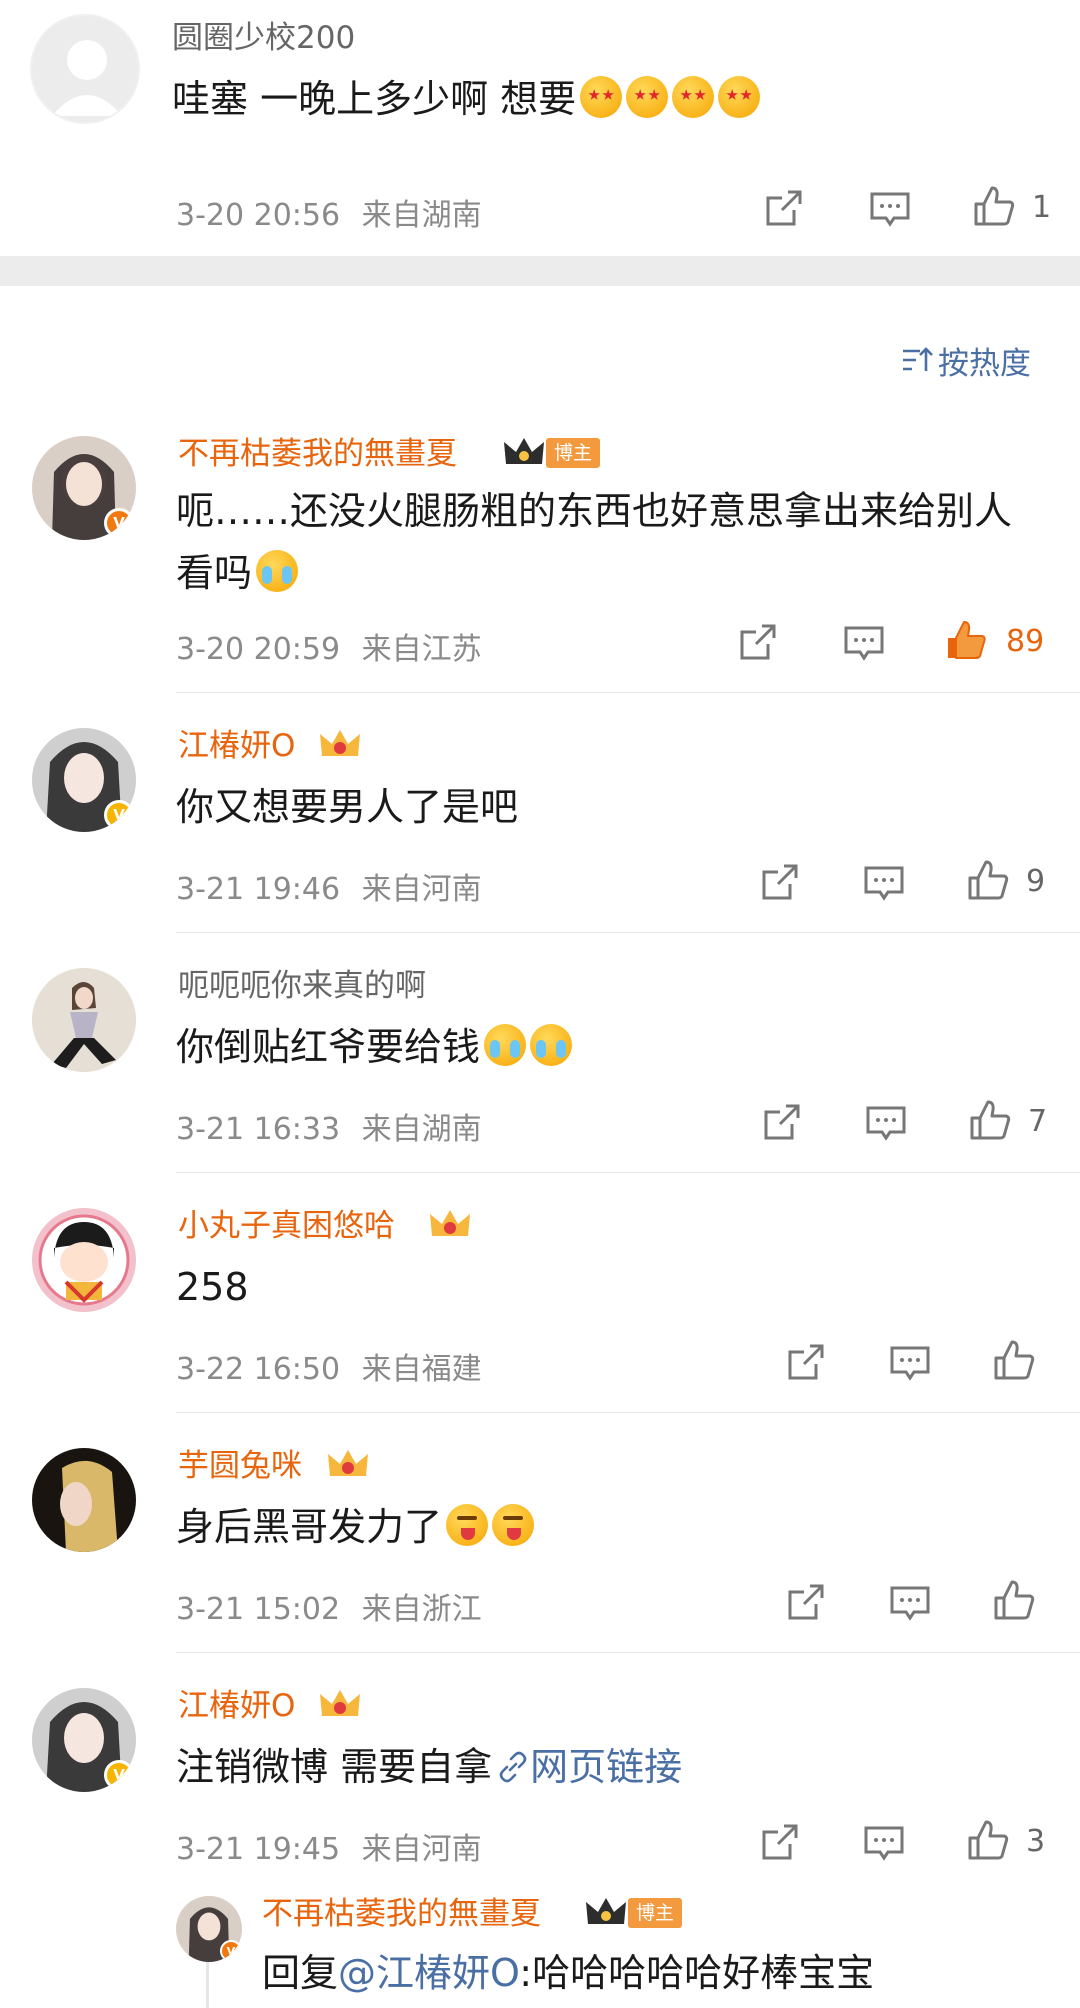 The width and height of the screenshot is (1080, 2008). I want to click on comment-text-body: 注销微博 需要自拿, so click(334, 1767).